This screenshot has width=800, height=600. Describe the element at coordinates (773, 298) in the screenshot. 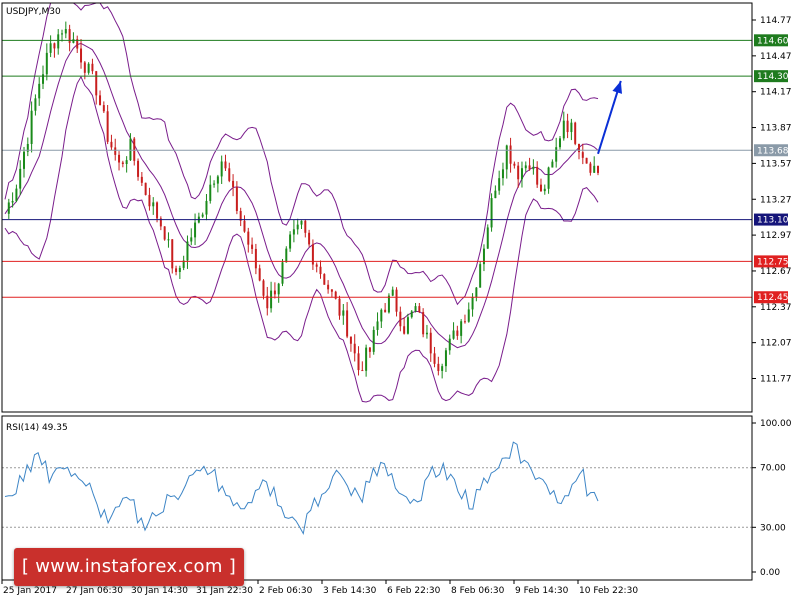

I see `price-level-label: 112.45` at that location.